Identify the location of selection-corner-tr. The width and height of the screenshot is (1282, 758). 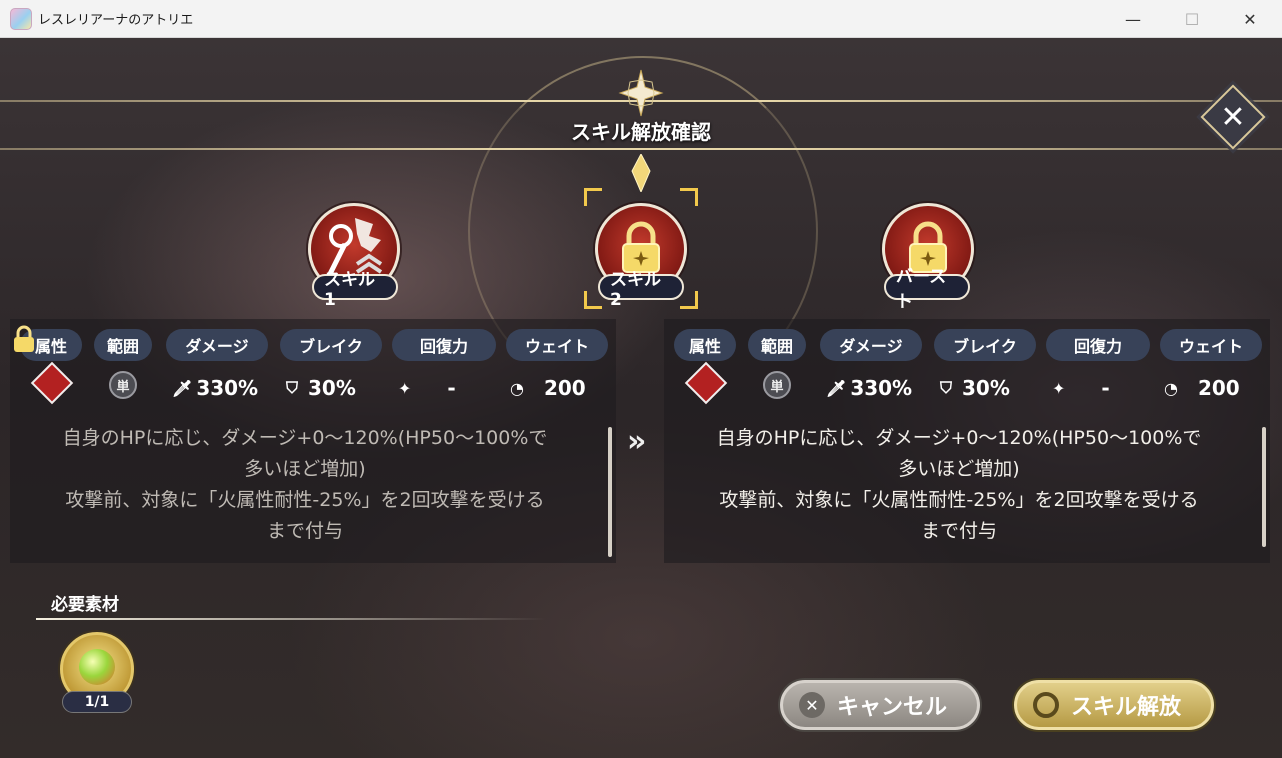
(689, 197).